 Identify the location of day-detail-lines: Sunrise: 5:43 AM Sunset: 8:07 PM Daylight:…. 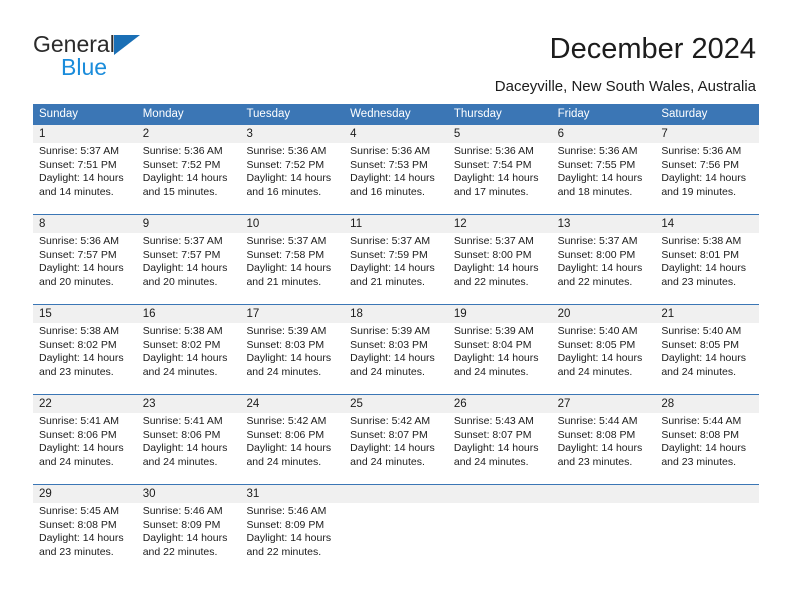
(503, 442).